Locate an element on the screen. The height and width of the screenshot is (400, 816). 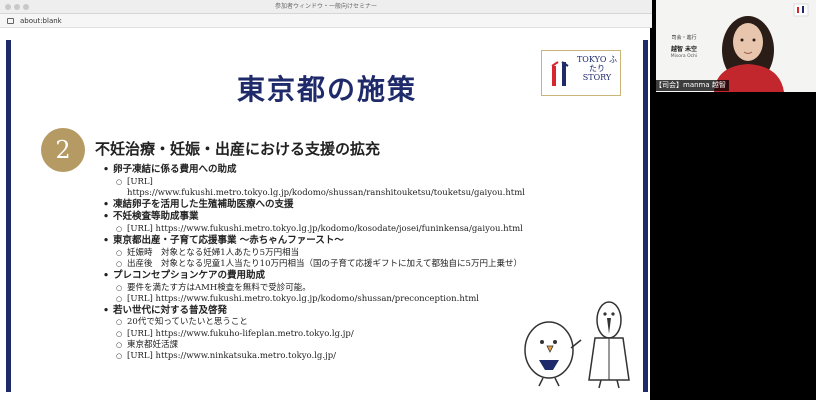
policy-item: プレコンセプションケアの費用助成 is located at coordinates (323, 276).